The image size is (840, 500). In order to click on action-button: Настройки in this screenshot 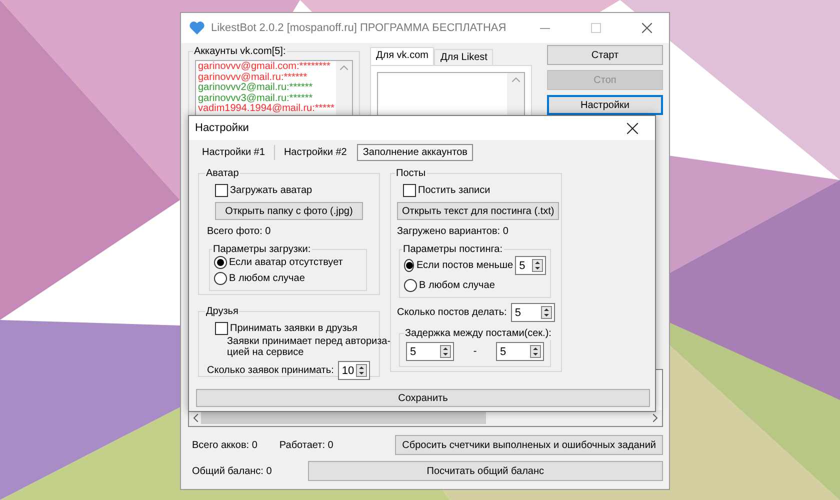, I will do `click(605, 105)`.